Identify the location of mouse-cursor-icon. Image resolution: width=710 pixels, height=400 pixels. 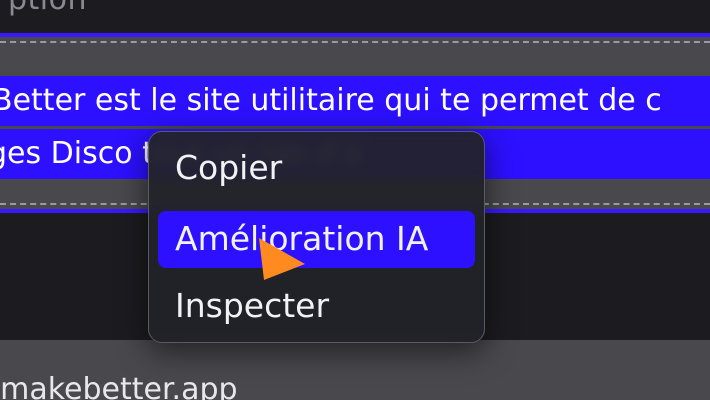
(282, 259).